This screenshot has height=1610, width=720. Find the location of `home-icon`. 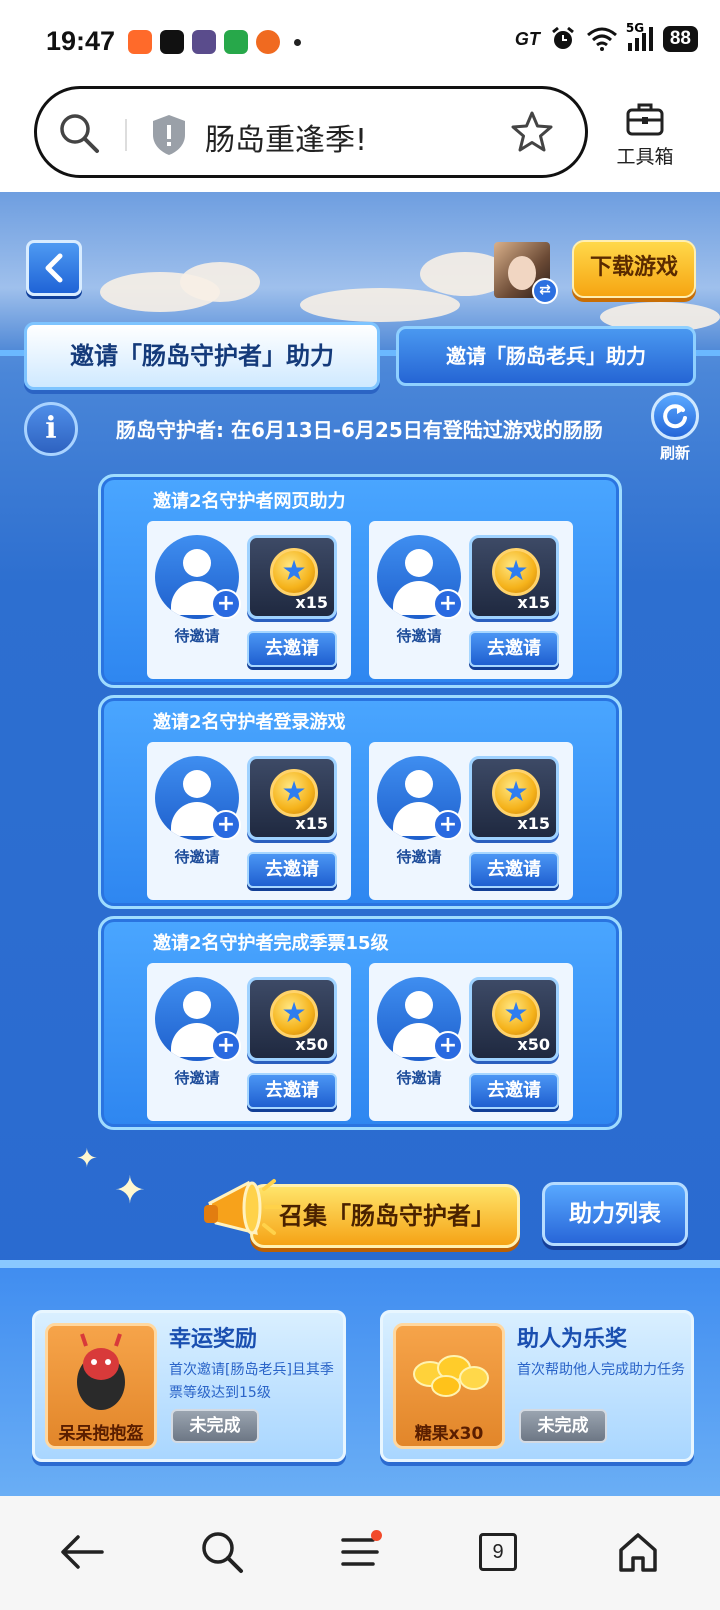

home-icon is located at coordinates (638, 1552).